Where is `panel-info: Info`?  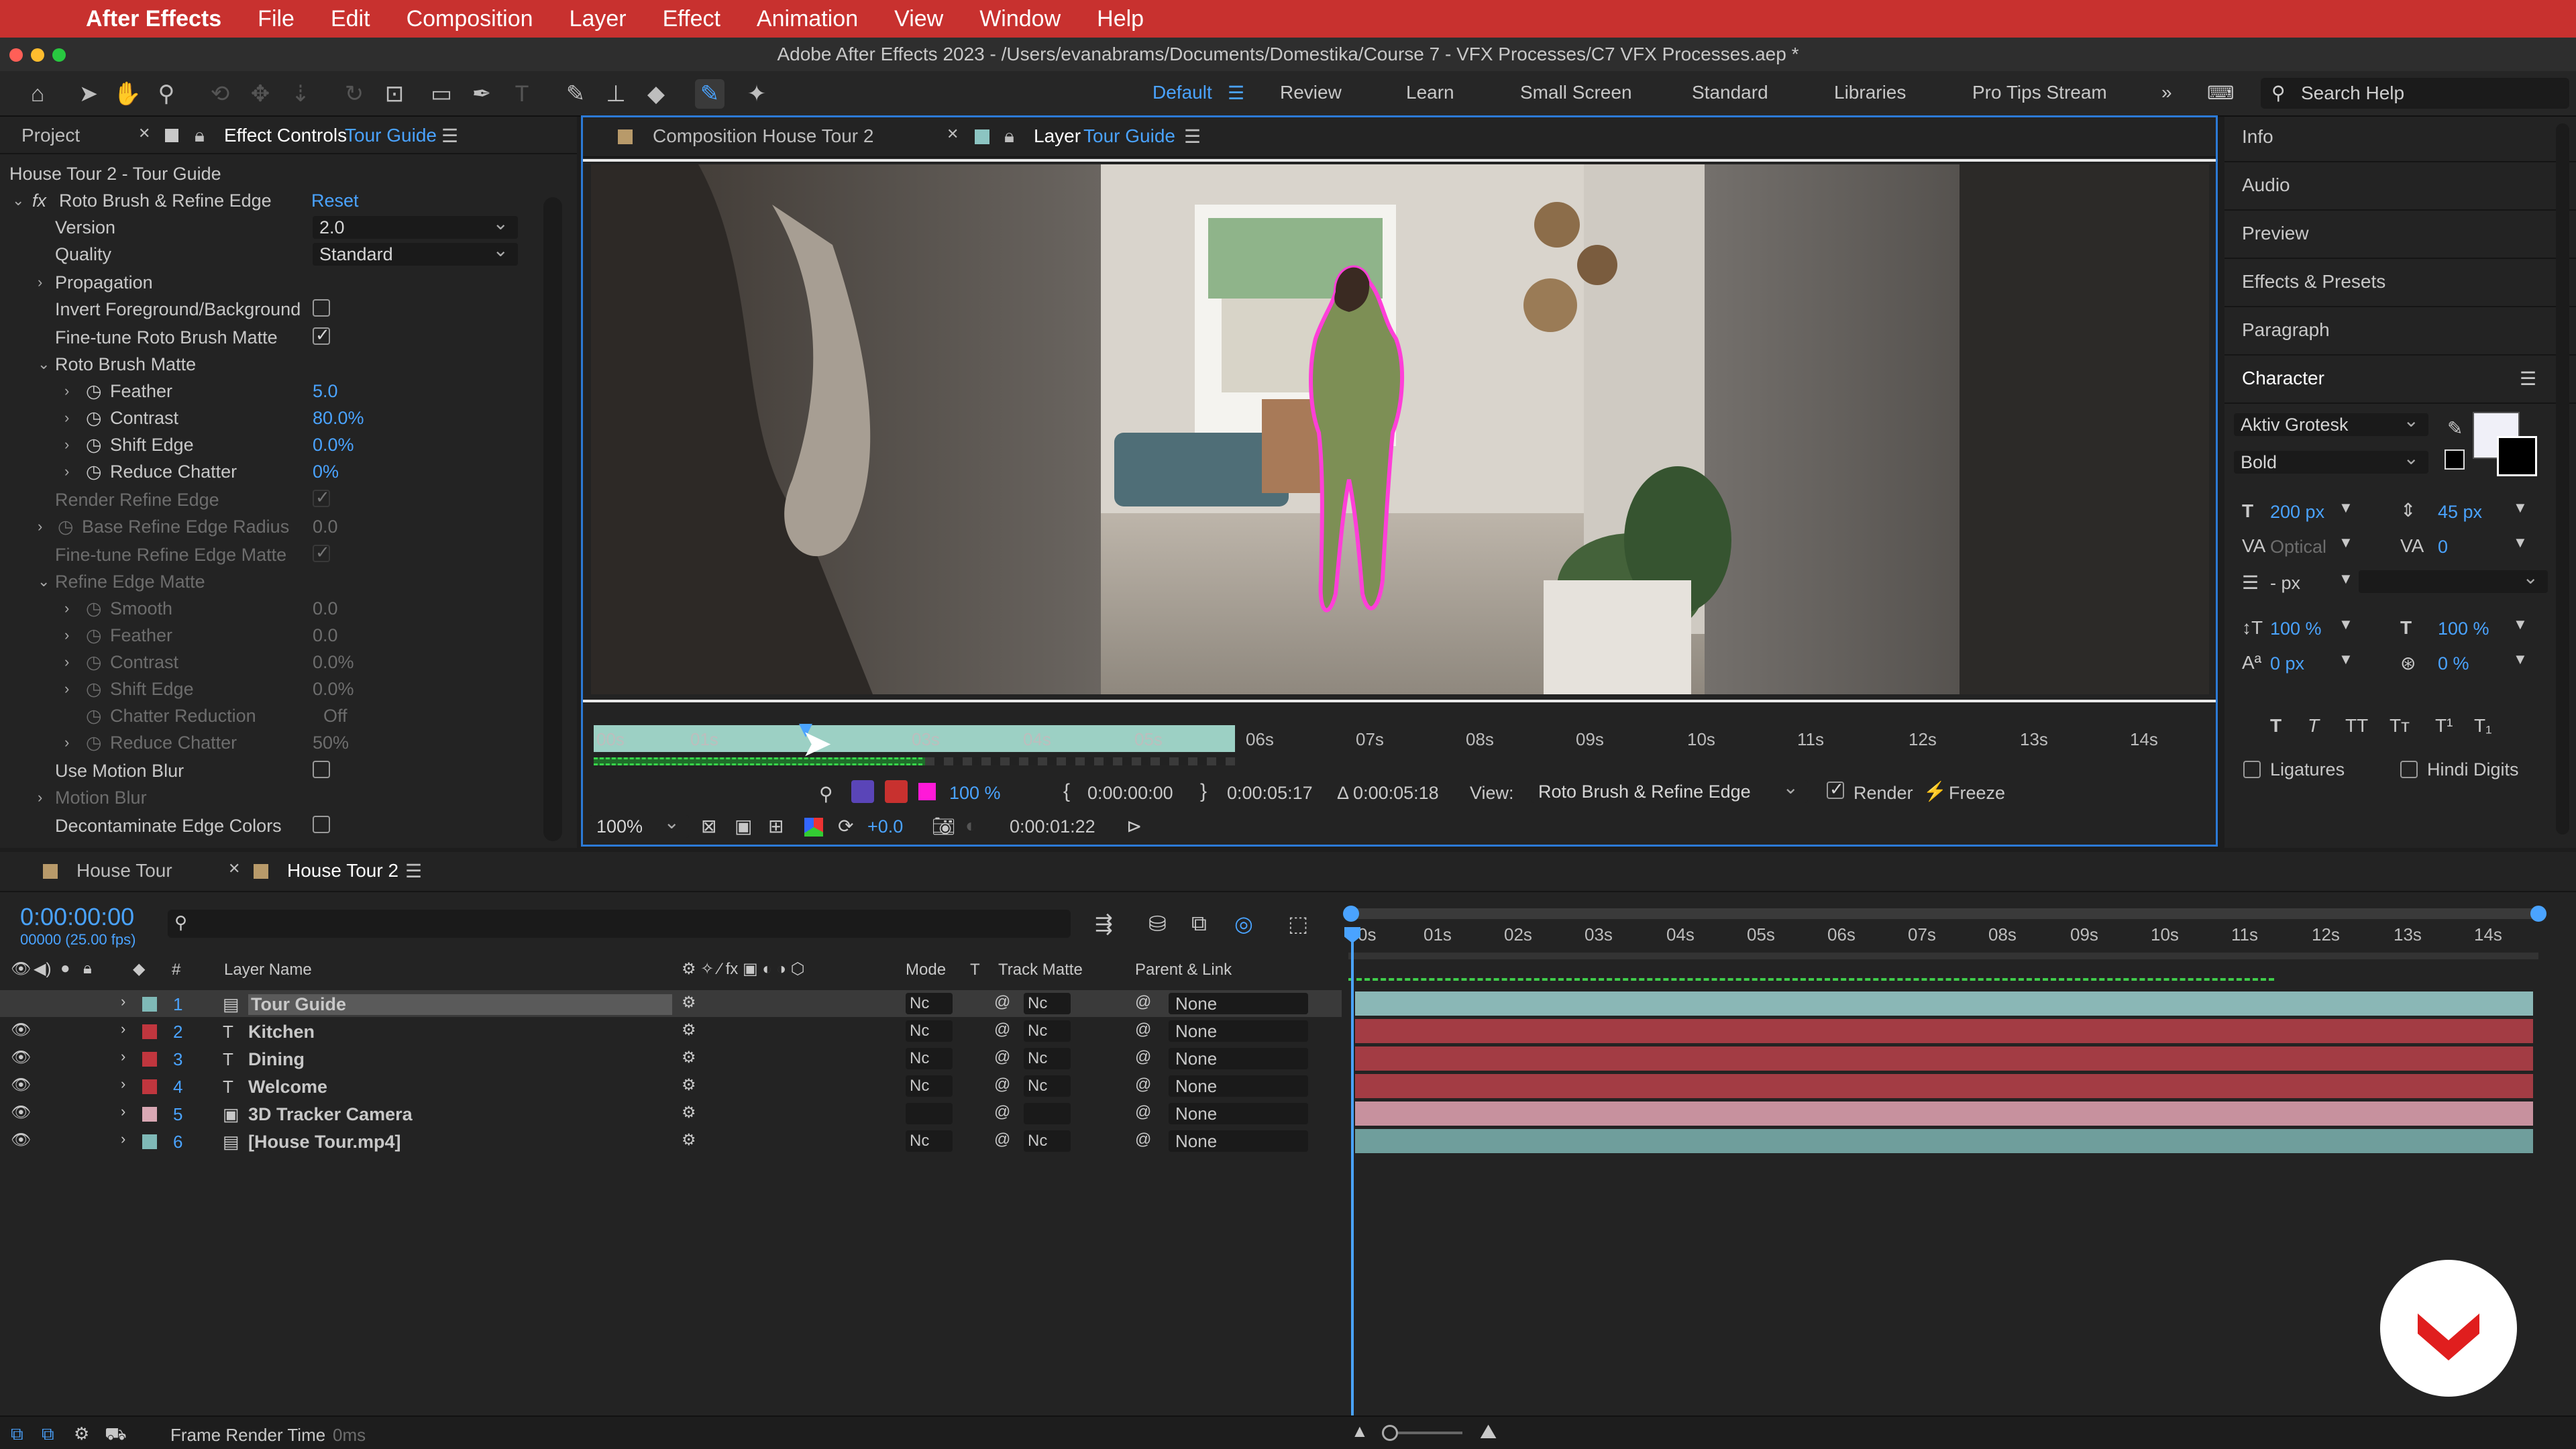 panel-info: Info is located at coordinates (2257, 137).